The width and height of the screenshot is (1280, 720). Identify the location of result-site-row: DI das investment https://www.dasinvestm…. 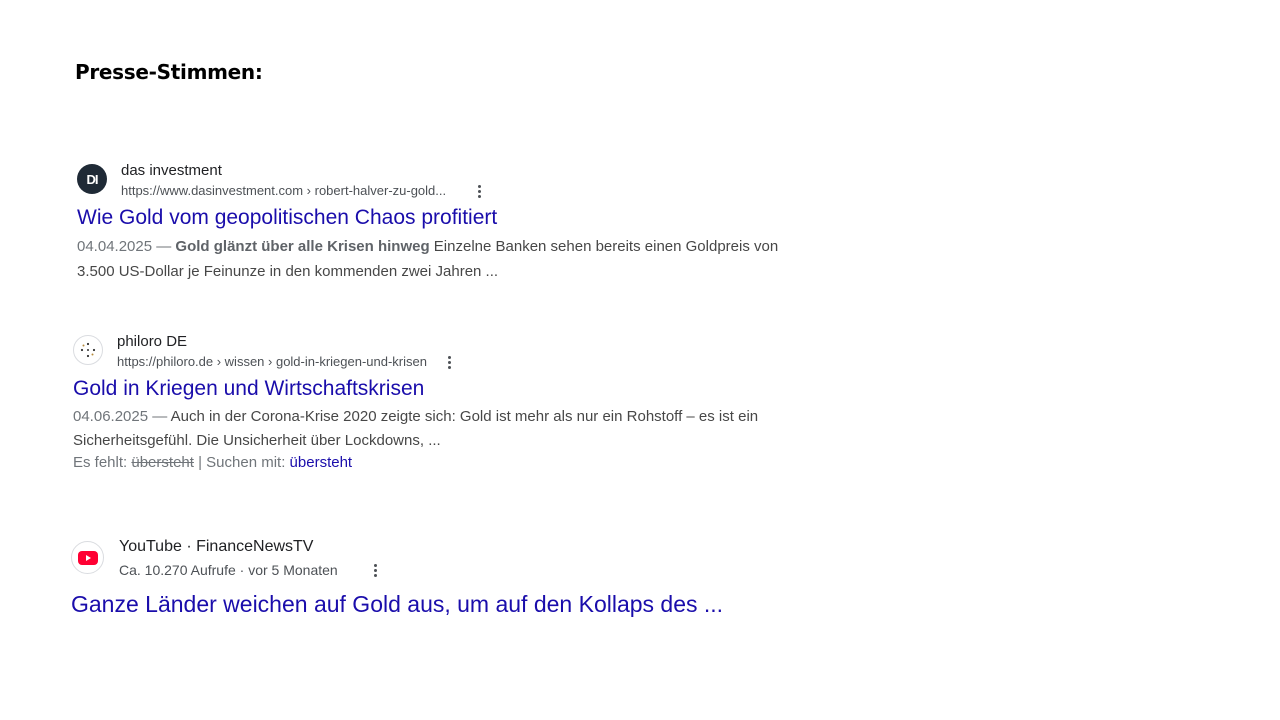
(447, 182).